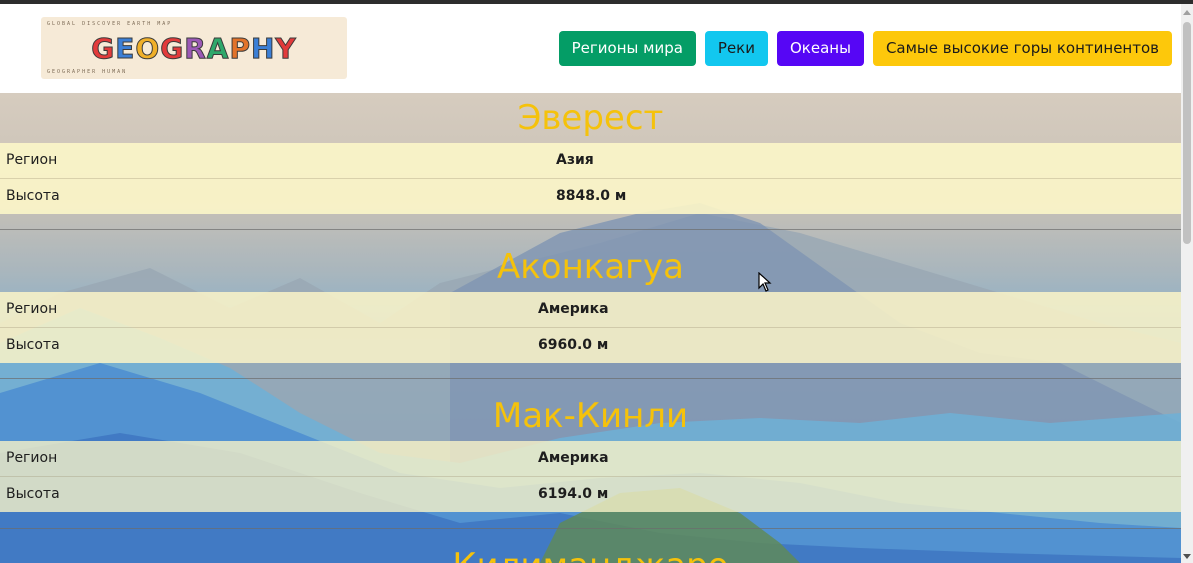  I want to click on logo-letter: A, so click(218, 48).